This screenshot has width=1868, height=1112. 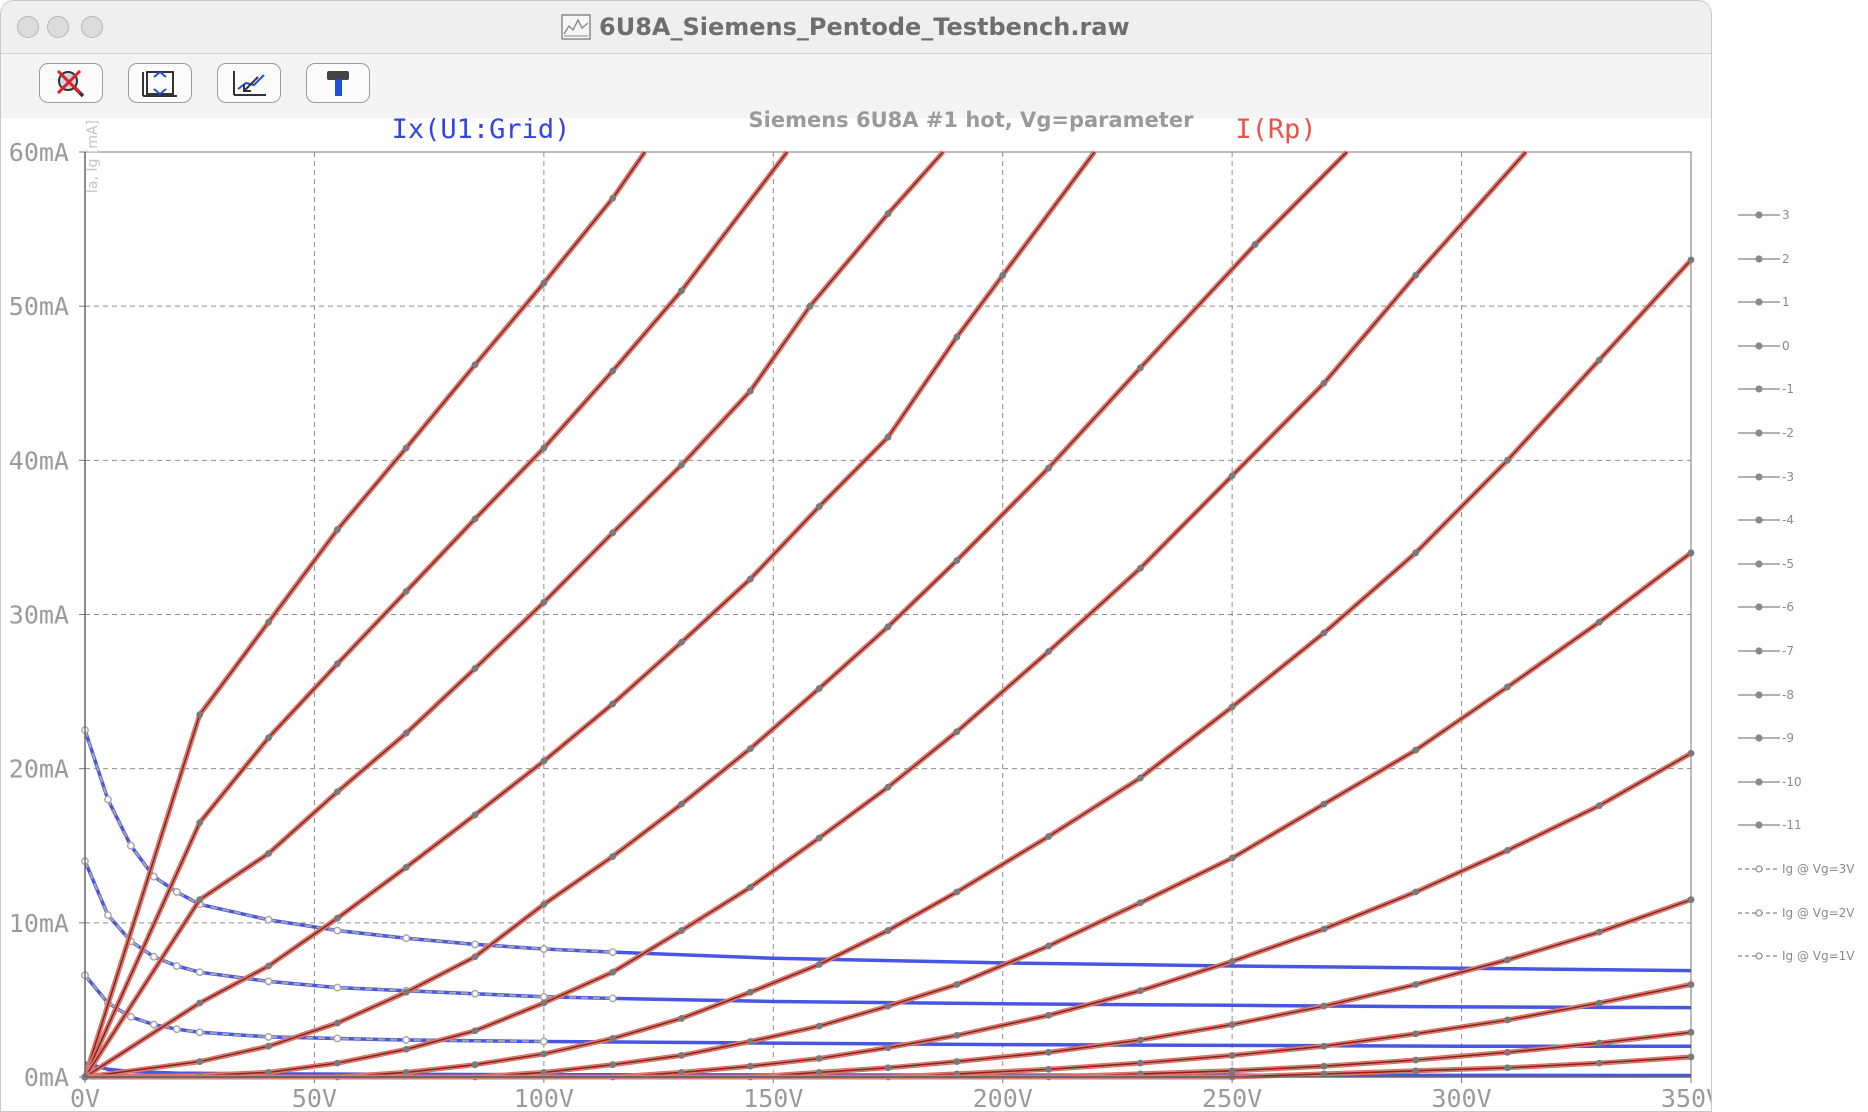 I want to click on legend-item: -11, so click(x=1770, y=825).